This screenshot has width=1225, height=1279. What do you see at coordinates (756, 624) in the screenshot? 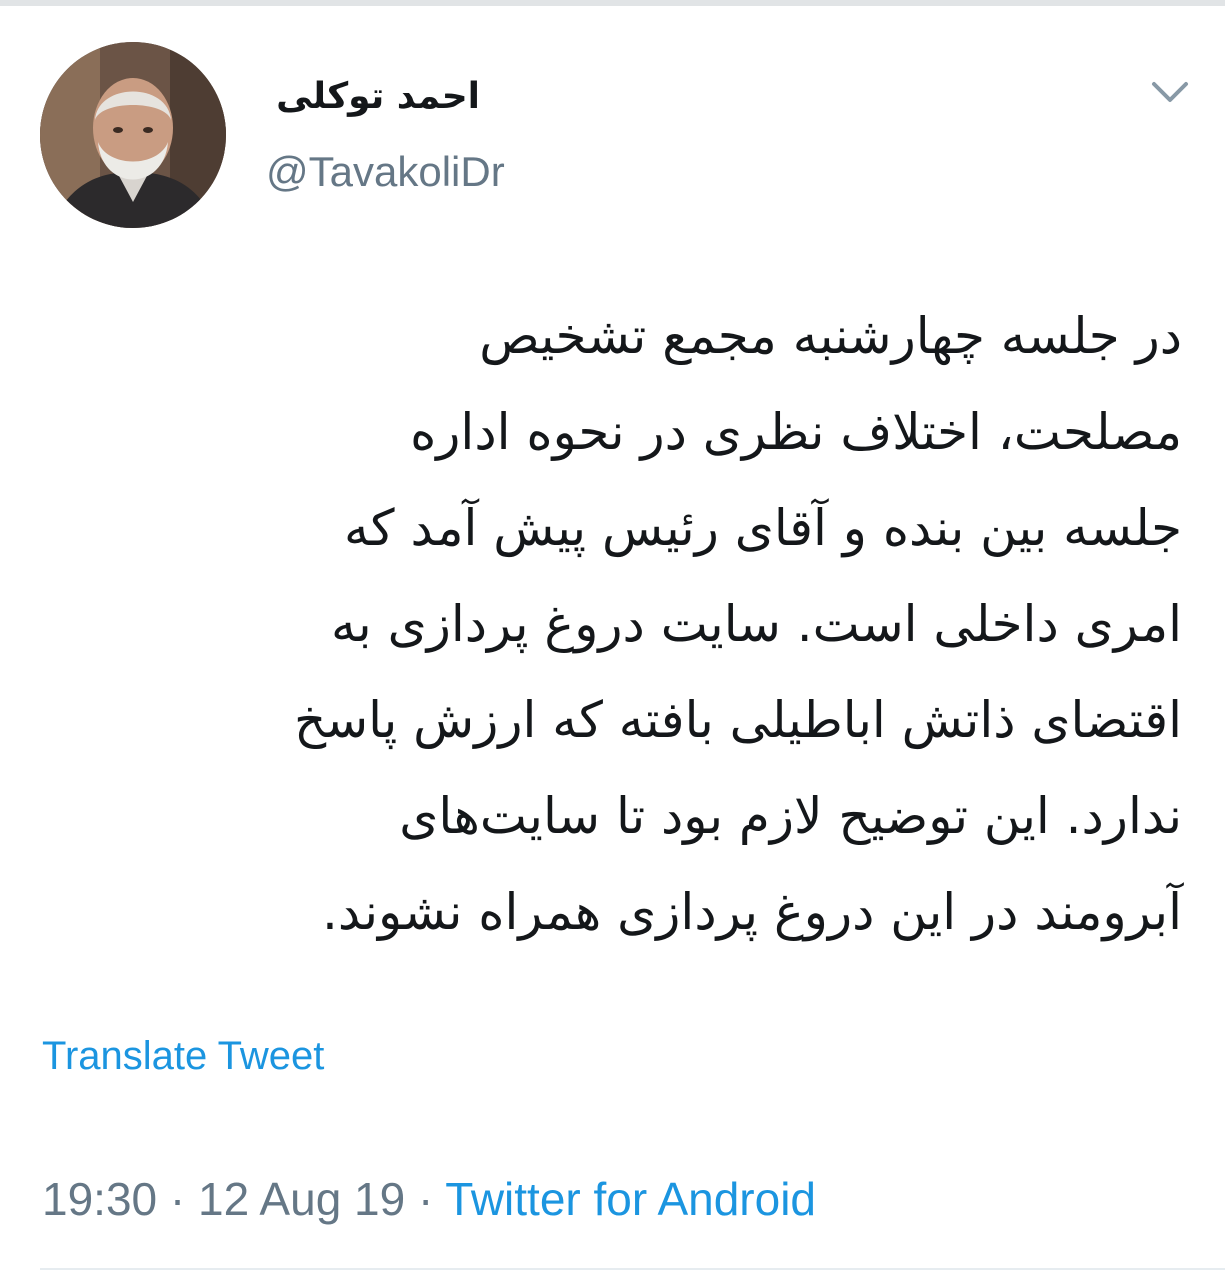
I see `tweet-line: امری داخلی است. سایت دروغ پردازی به` at bounding box center [756, 624].